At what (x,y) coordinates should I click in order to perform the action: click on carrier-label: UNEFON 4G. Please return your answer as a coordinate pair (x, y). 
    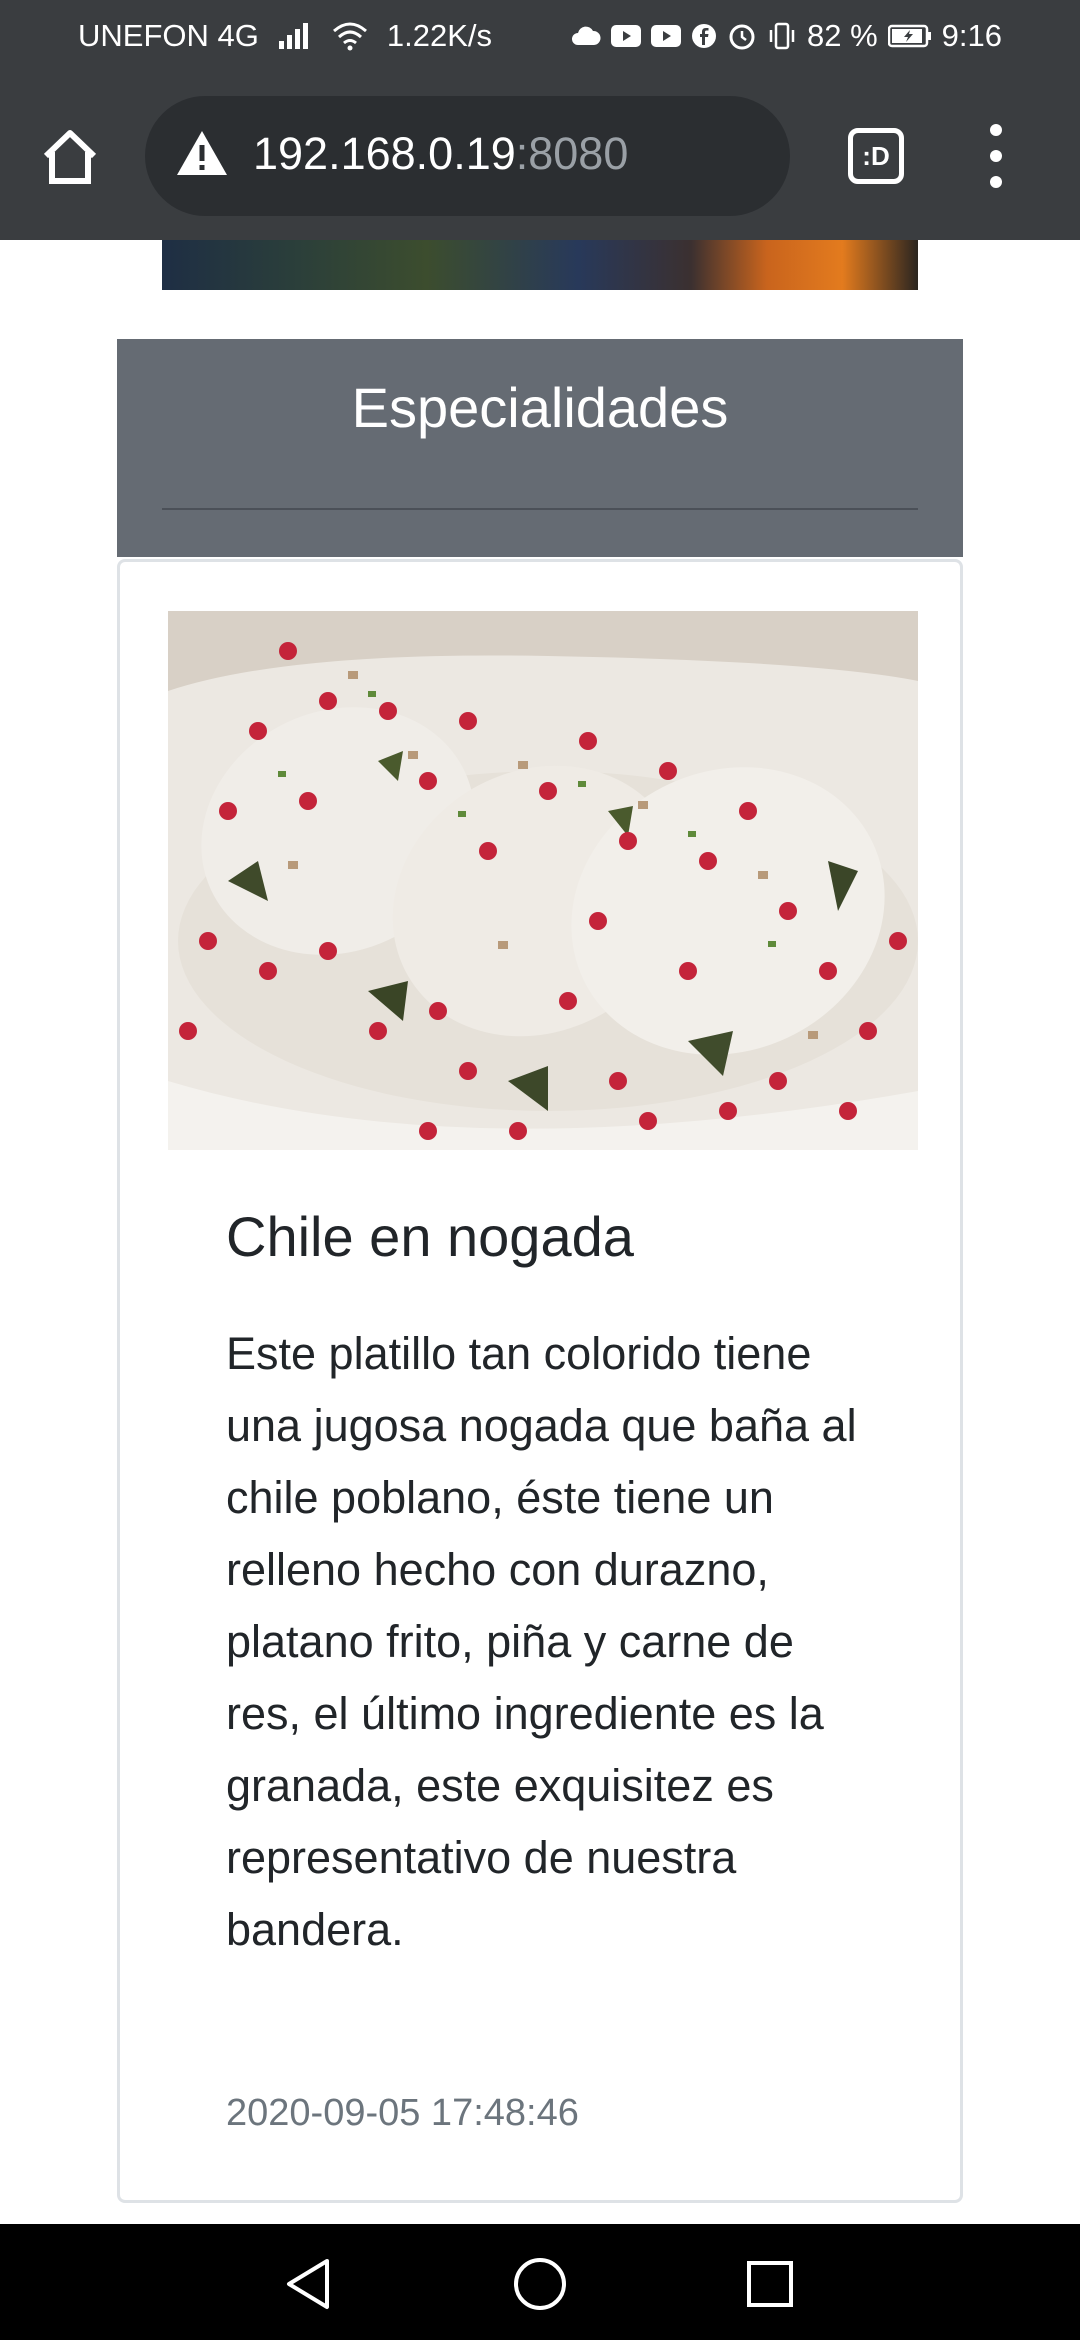
    Looking at the image, I should click on (168, 35).